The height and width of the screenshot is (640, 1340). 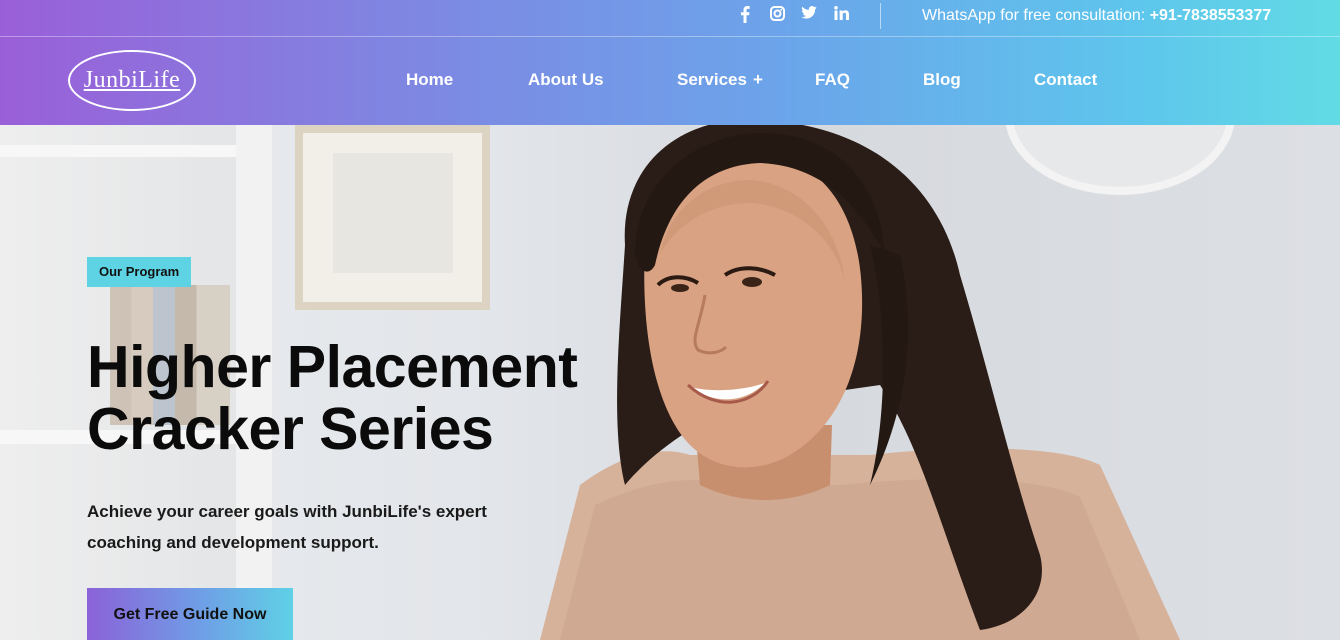 I want to click on topbar-divider, so click(x=880, y=16).